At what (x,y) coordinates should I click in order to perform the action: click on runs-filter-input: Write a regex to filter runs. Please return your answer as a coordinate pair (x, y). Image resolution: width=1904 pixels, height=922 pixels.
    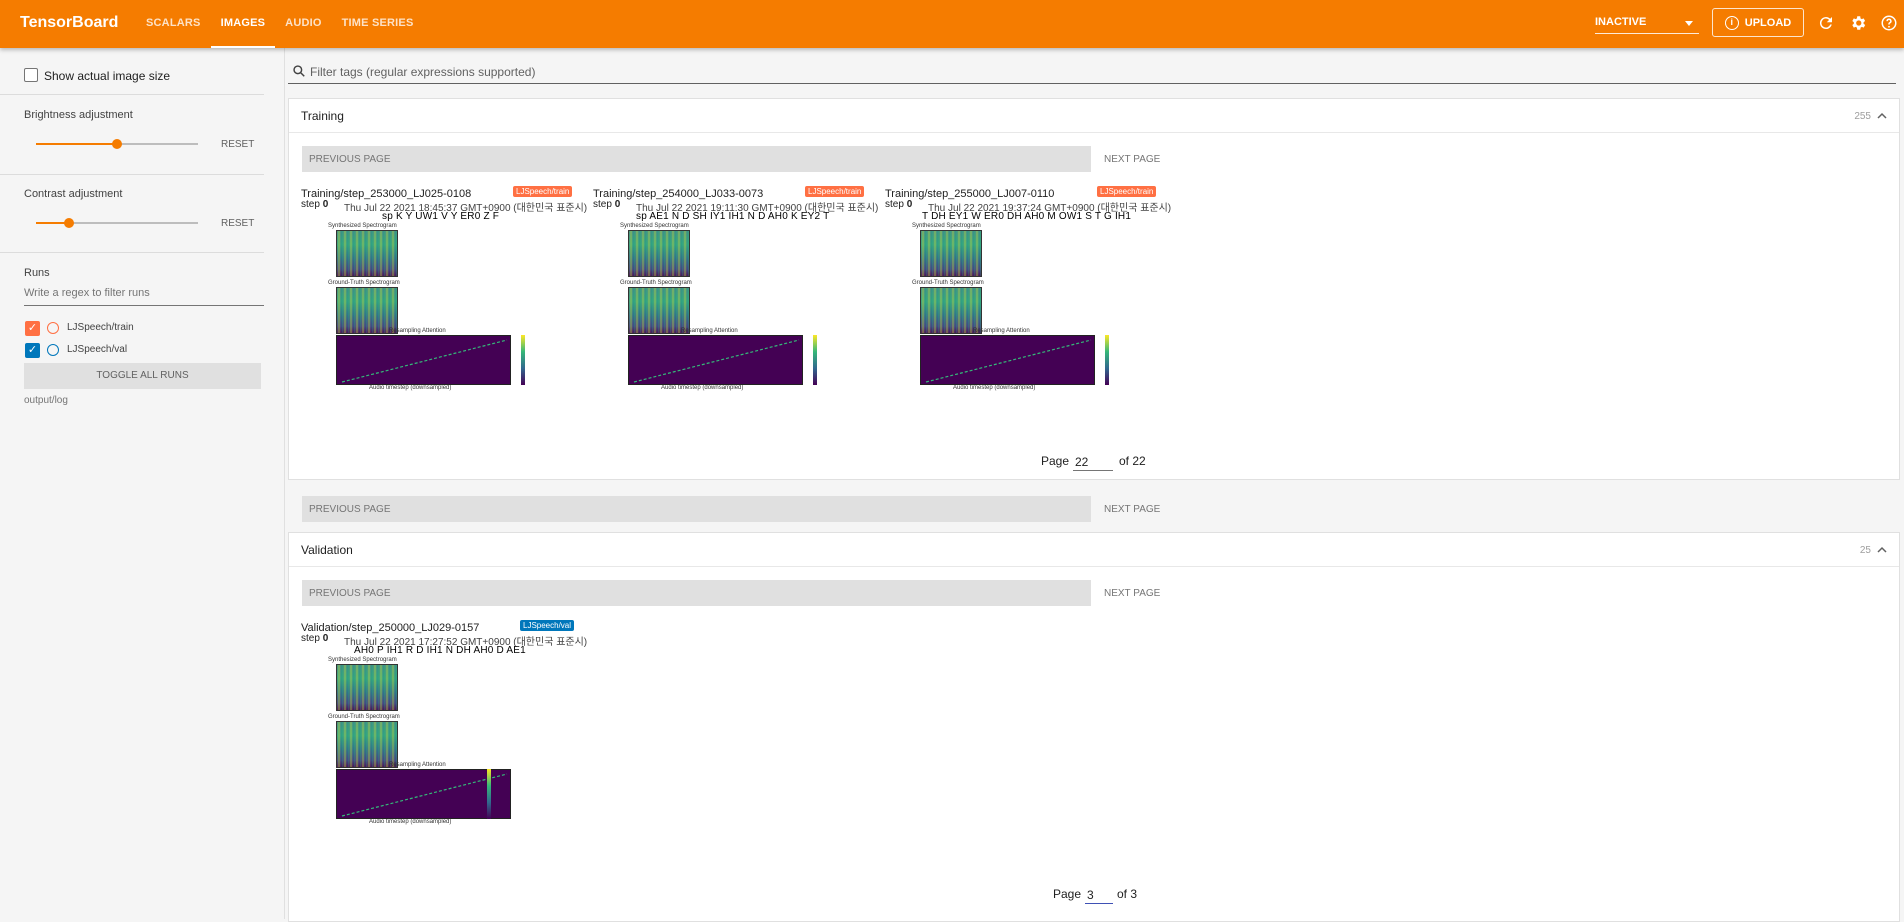
    Looking at the image, I should click on (144, 295).